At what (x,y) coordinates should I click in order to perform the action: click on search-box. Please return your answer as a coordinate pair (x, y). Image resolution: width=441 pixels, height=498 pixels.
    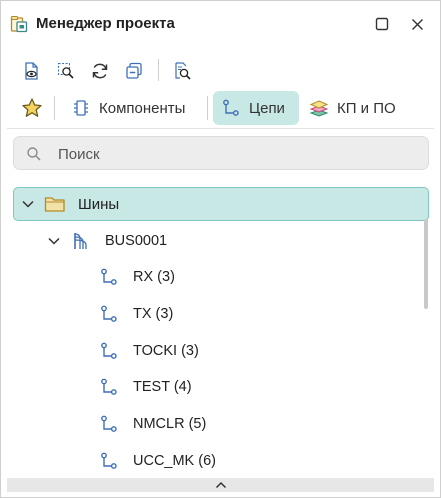
    Looking at the image, I should click on (221, 153).